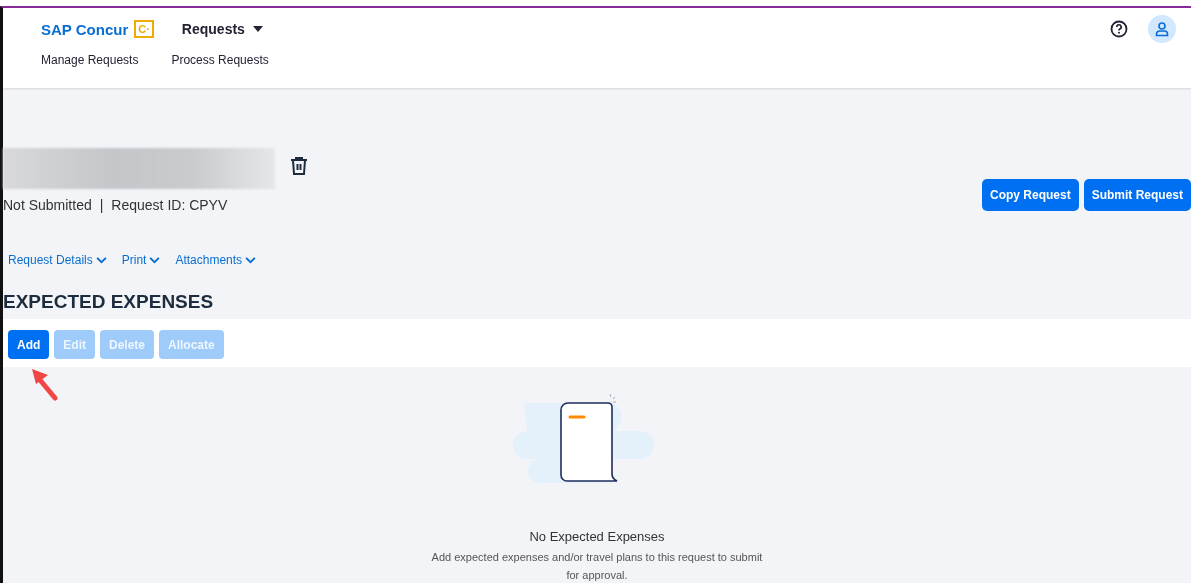 Image resolution: width=1191 pixels, height=583 pixels. Describe the element at coordinates (44, 384) in the screenshot. I see `pointer-arrow` at that location.